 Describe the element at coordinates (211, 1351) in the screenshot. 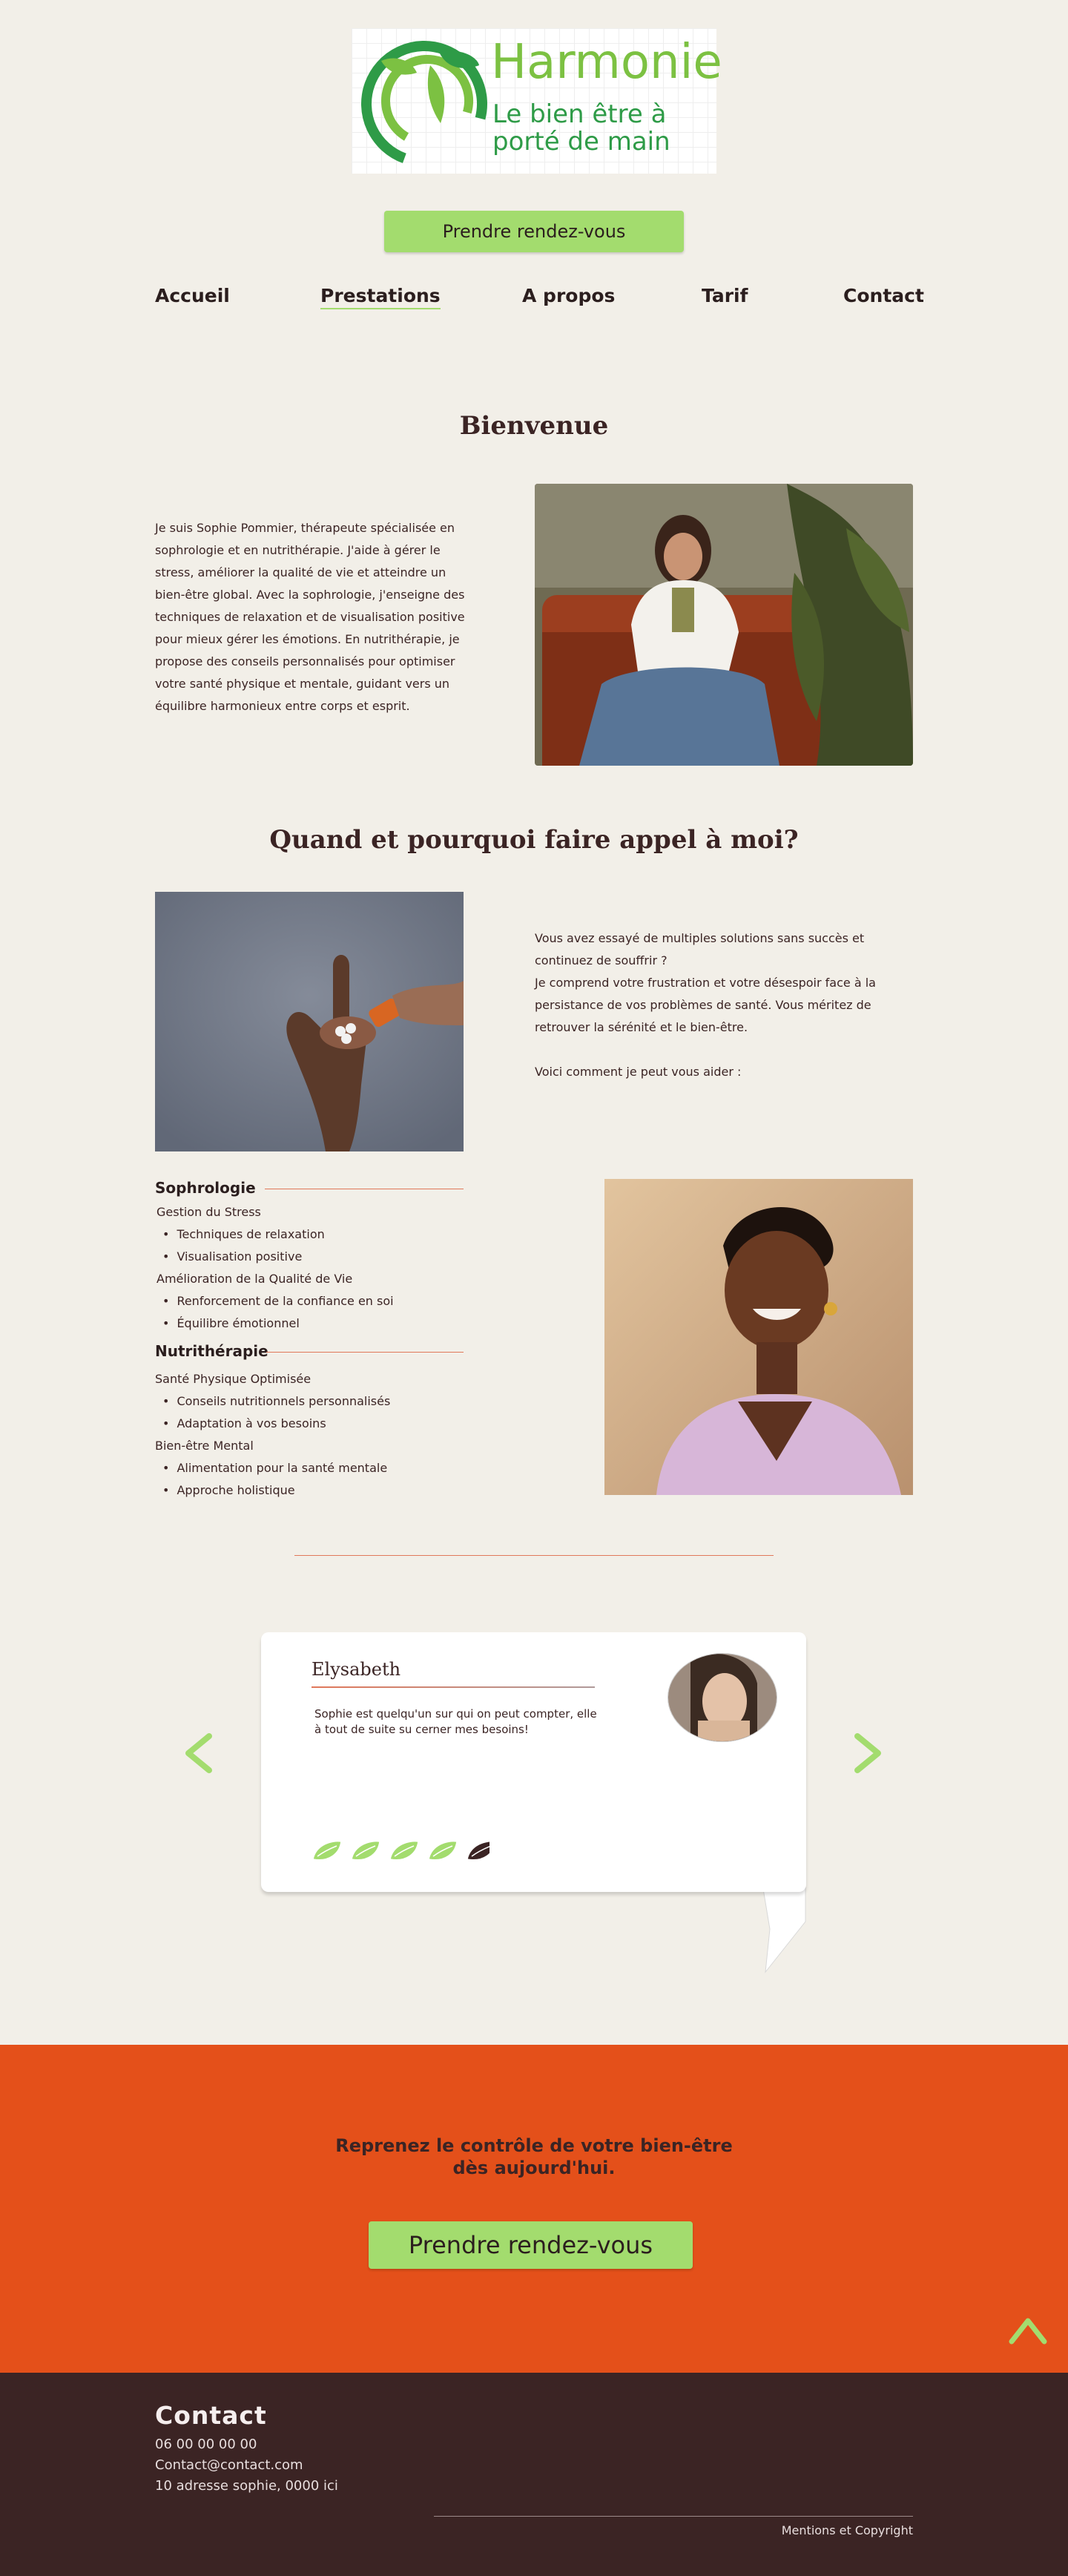

I see `nutritherapie-title: Nutrithérapie` at that location.